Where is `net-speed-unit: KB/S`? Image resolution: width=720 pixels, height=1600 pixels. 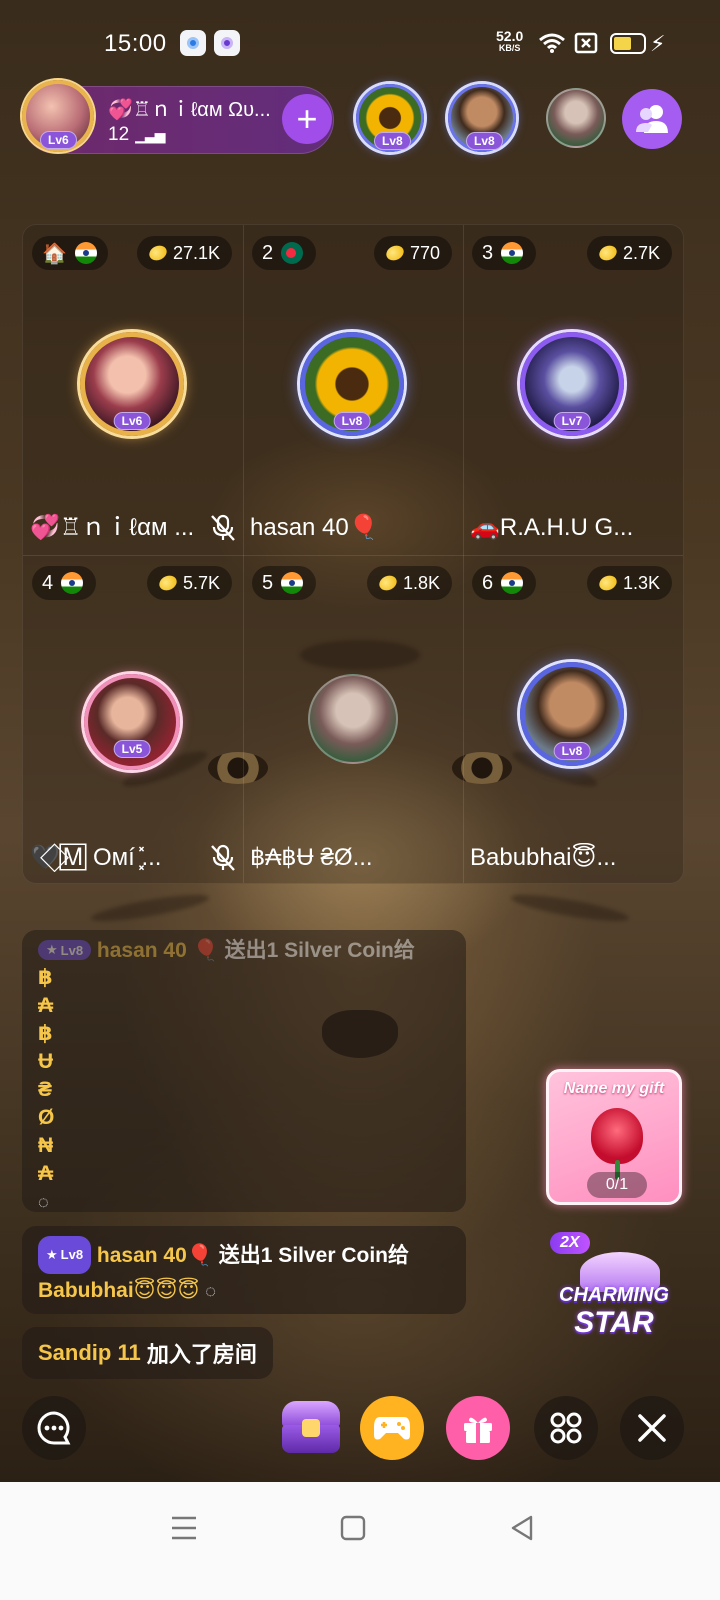 net-speed-unit: KB/S is located at coordinates (509, 48).